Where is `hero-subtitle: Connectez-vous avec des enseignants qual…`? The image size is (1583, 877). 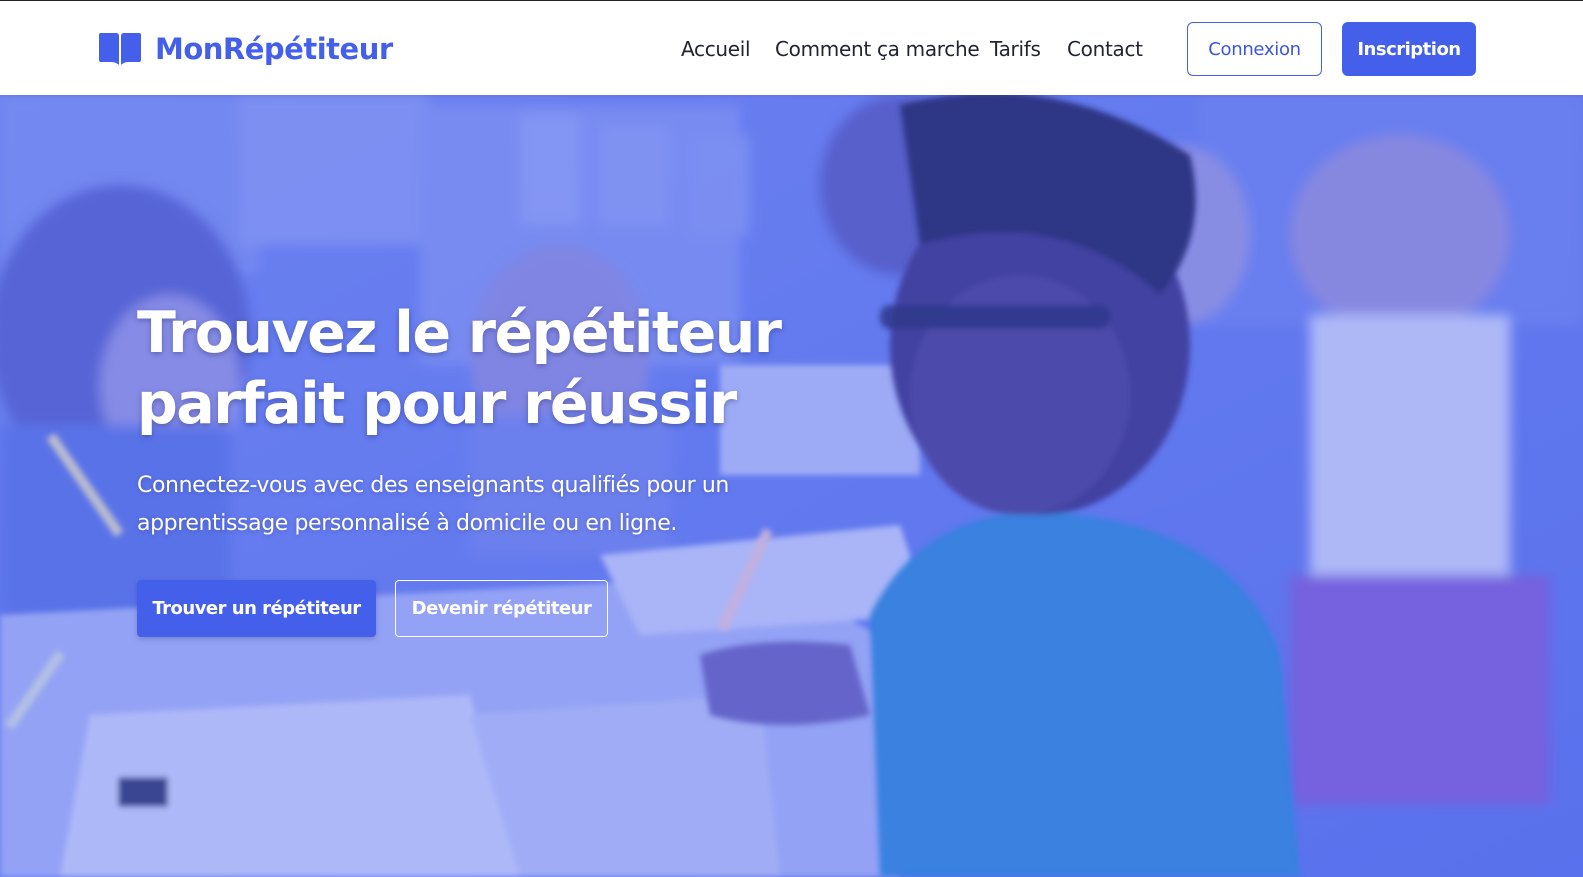
hero-subtitle: Connectez-vous avec des enseignants qual… is located at coordinates (457, 505).